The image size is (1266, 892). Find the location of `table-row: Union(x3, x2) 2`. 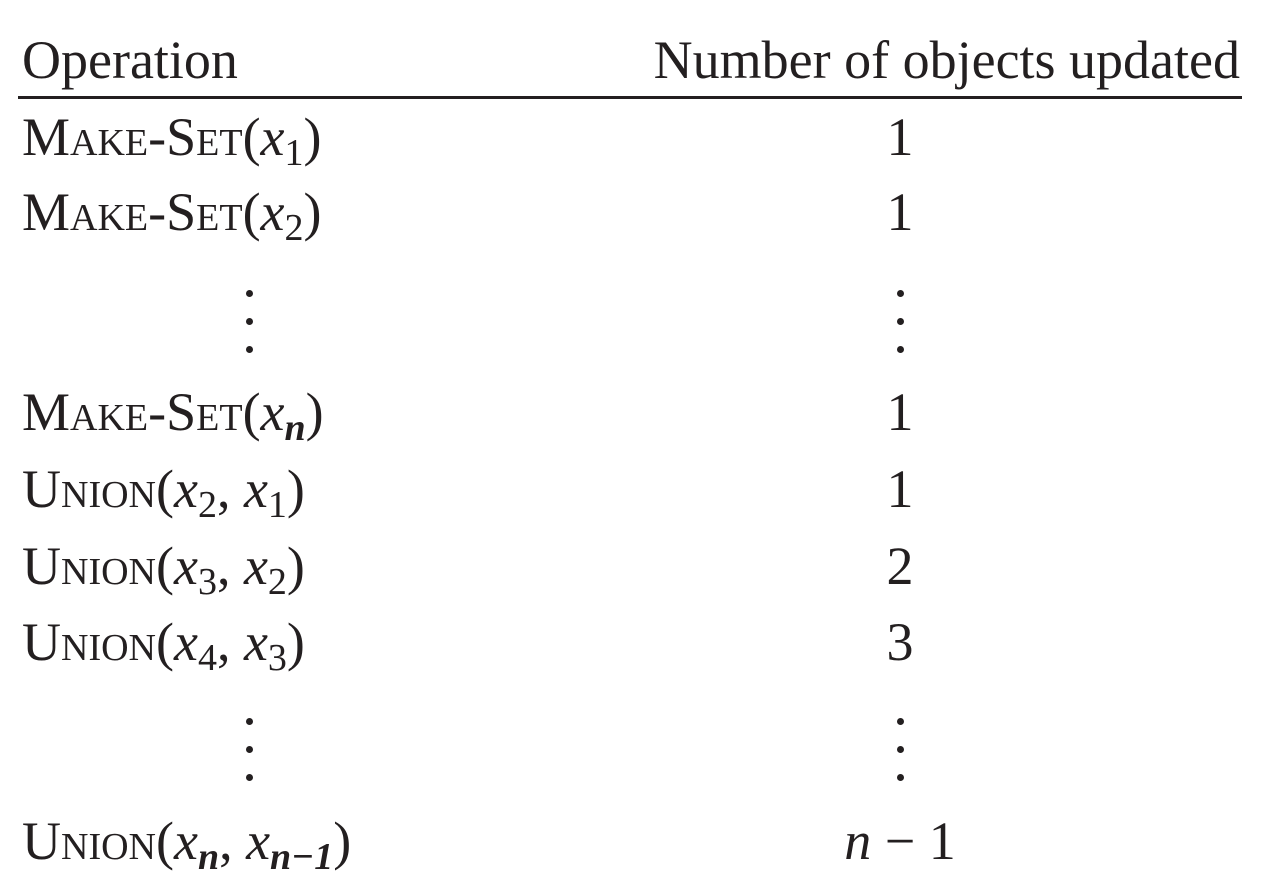

table-row: Union(x3, x2) 2 is located at coordinates (633, 566).